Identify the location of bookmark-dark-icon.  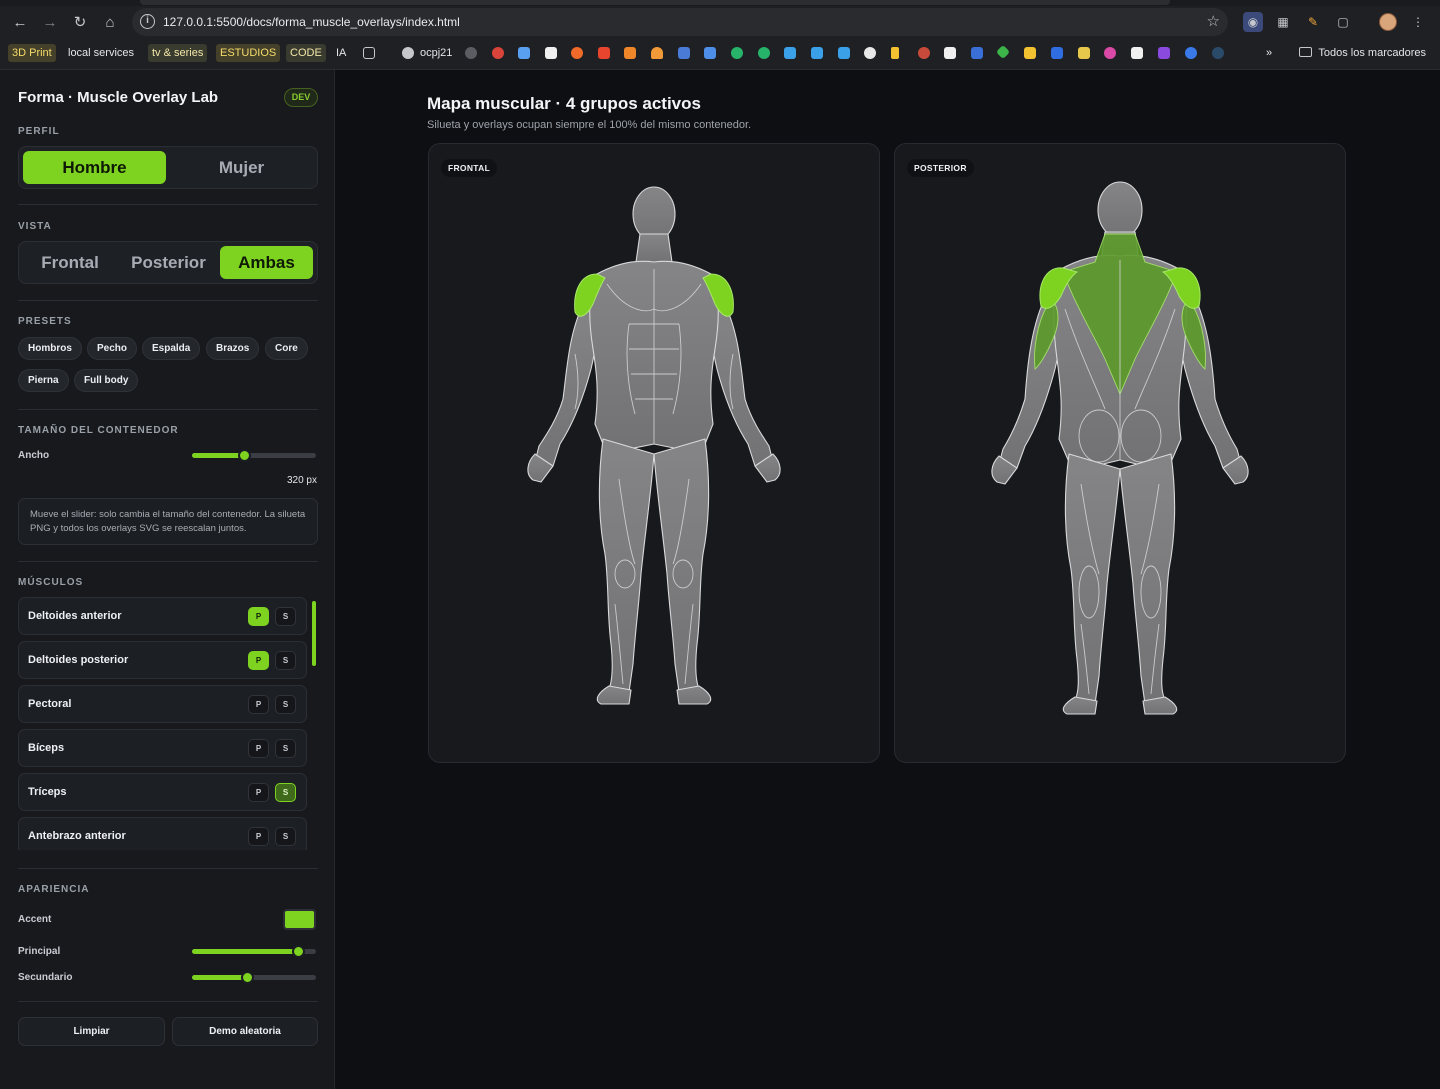
(1218, 53).